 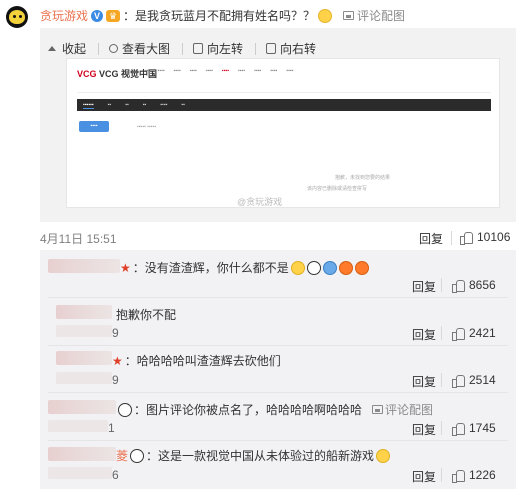 I want to click on rotate-right-icon, so click(x=271, y=48).